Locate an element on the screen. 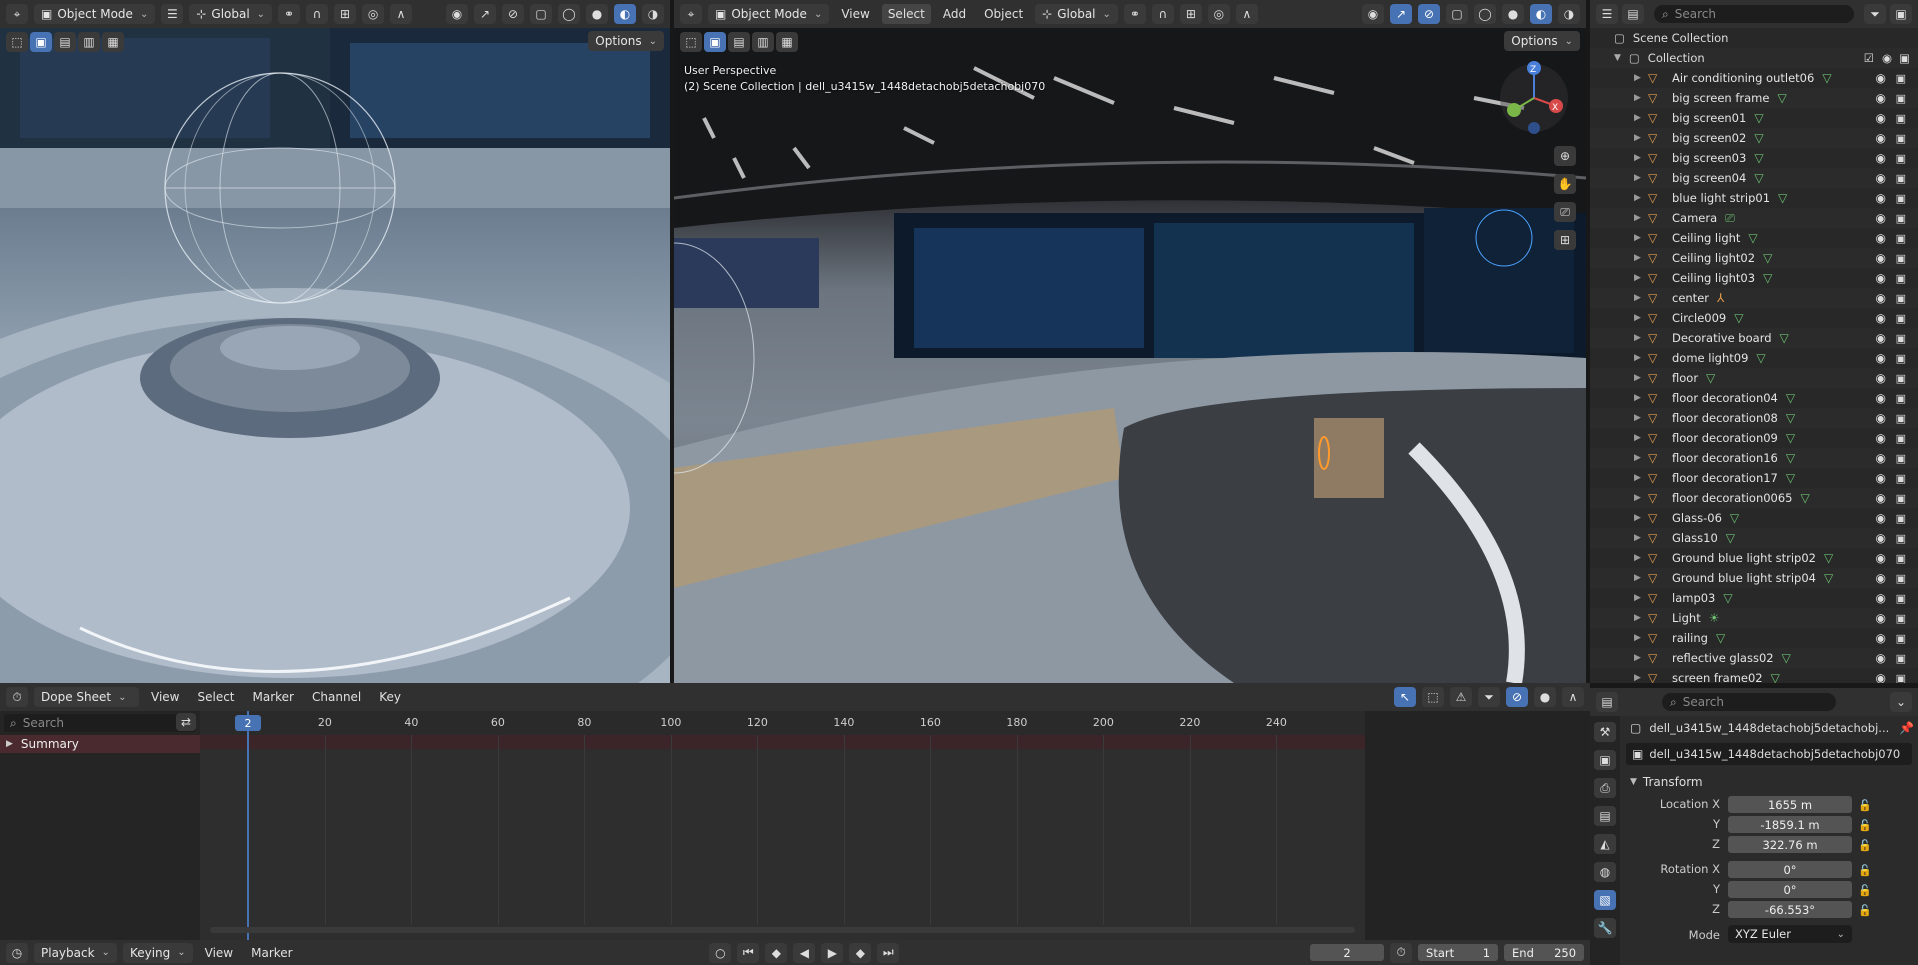  outliner-item: ▶ ▽ big screen04 ▽ ◉ ▣ is located at coordinates (1754, 178).